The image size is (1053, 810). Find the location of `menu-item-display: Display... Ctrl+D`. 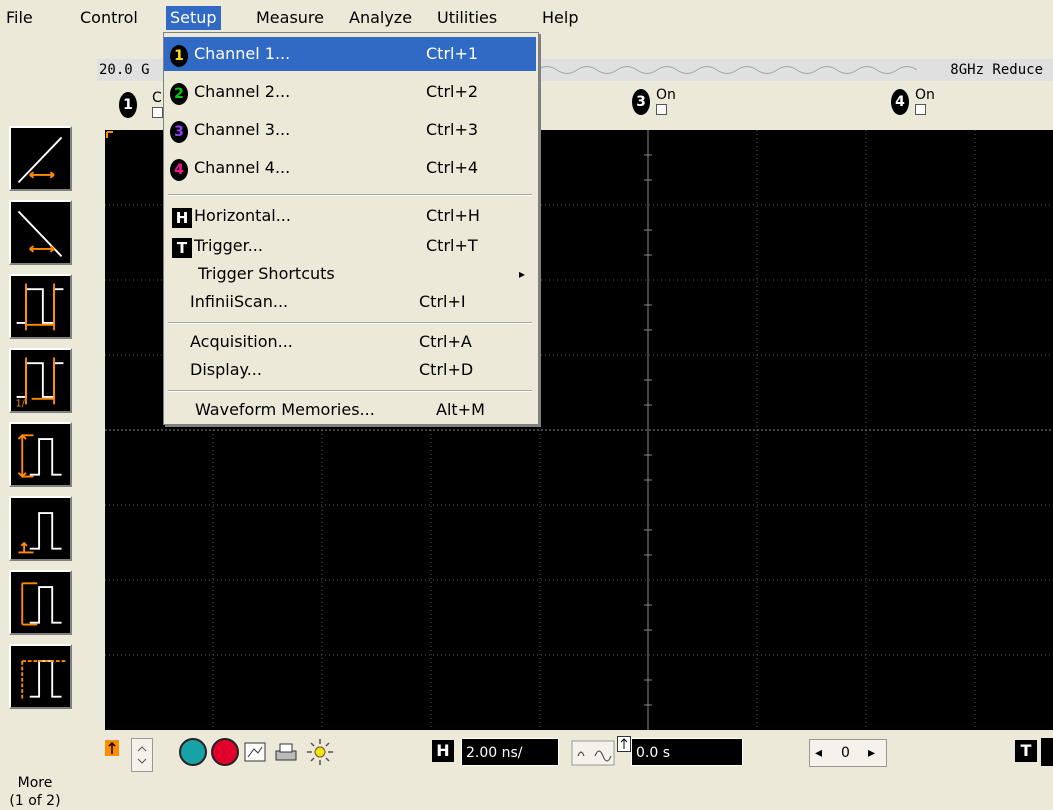

menu-item-display: Display... Ctrl+D is located at coordinates (350, 370).